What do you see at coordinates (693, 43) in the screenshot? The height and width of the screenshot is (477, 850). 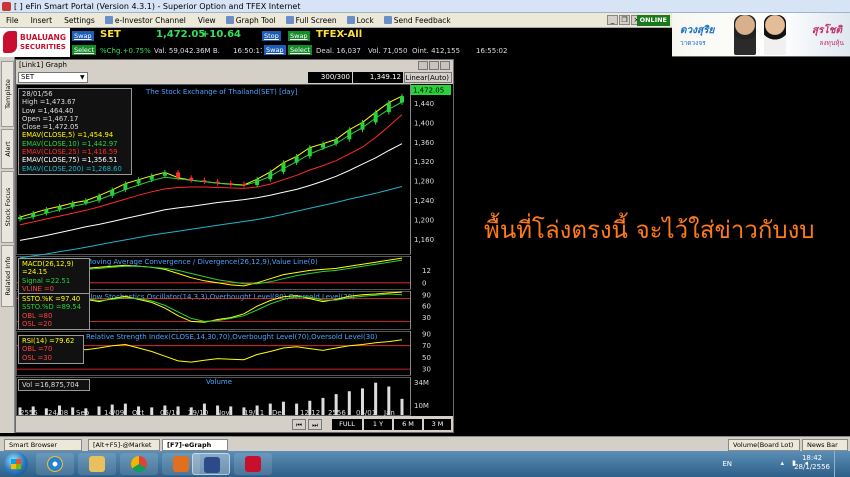 I see `ad-text-2: วาดวงจร` at bounding box center [693, 43].